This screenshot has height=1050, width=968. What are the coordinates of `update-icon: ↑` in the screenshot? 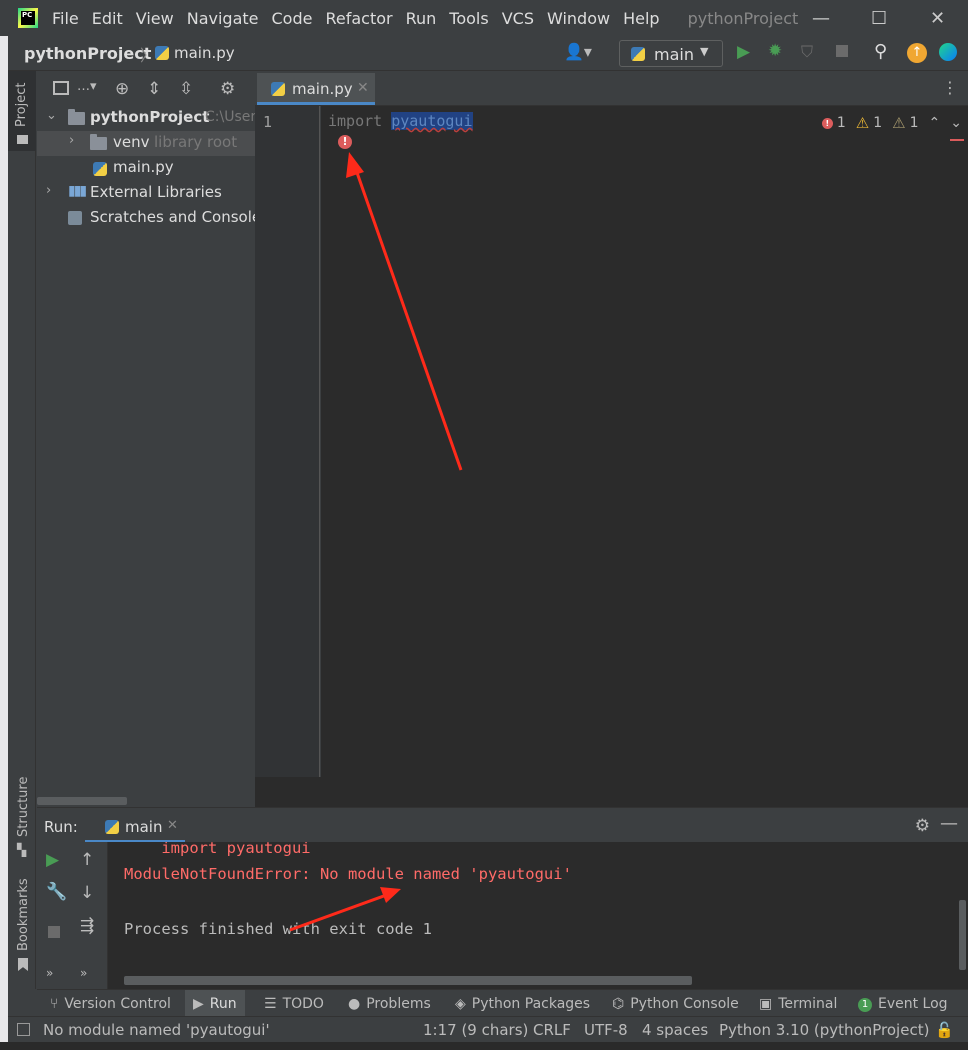 It's located at (917, 53).